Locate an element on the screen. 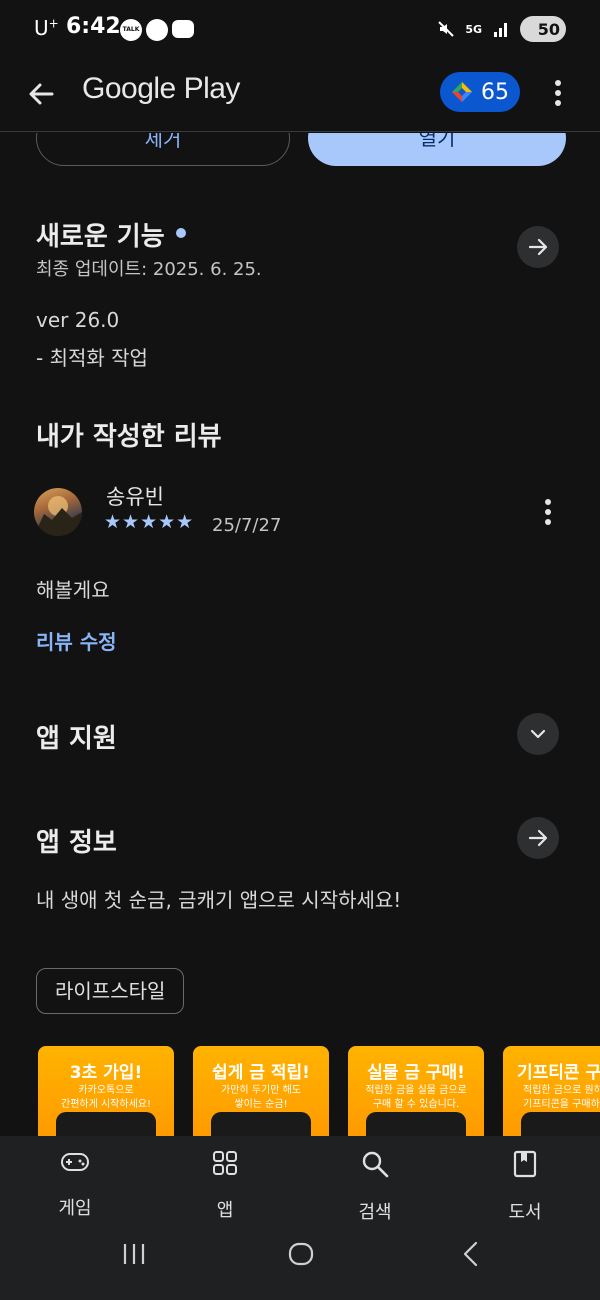 This screenshot has height=1300, width=600. back-button is located at coordinates (42, 94).